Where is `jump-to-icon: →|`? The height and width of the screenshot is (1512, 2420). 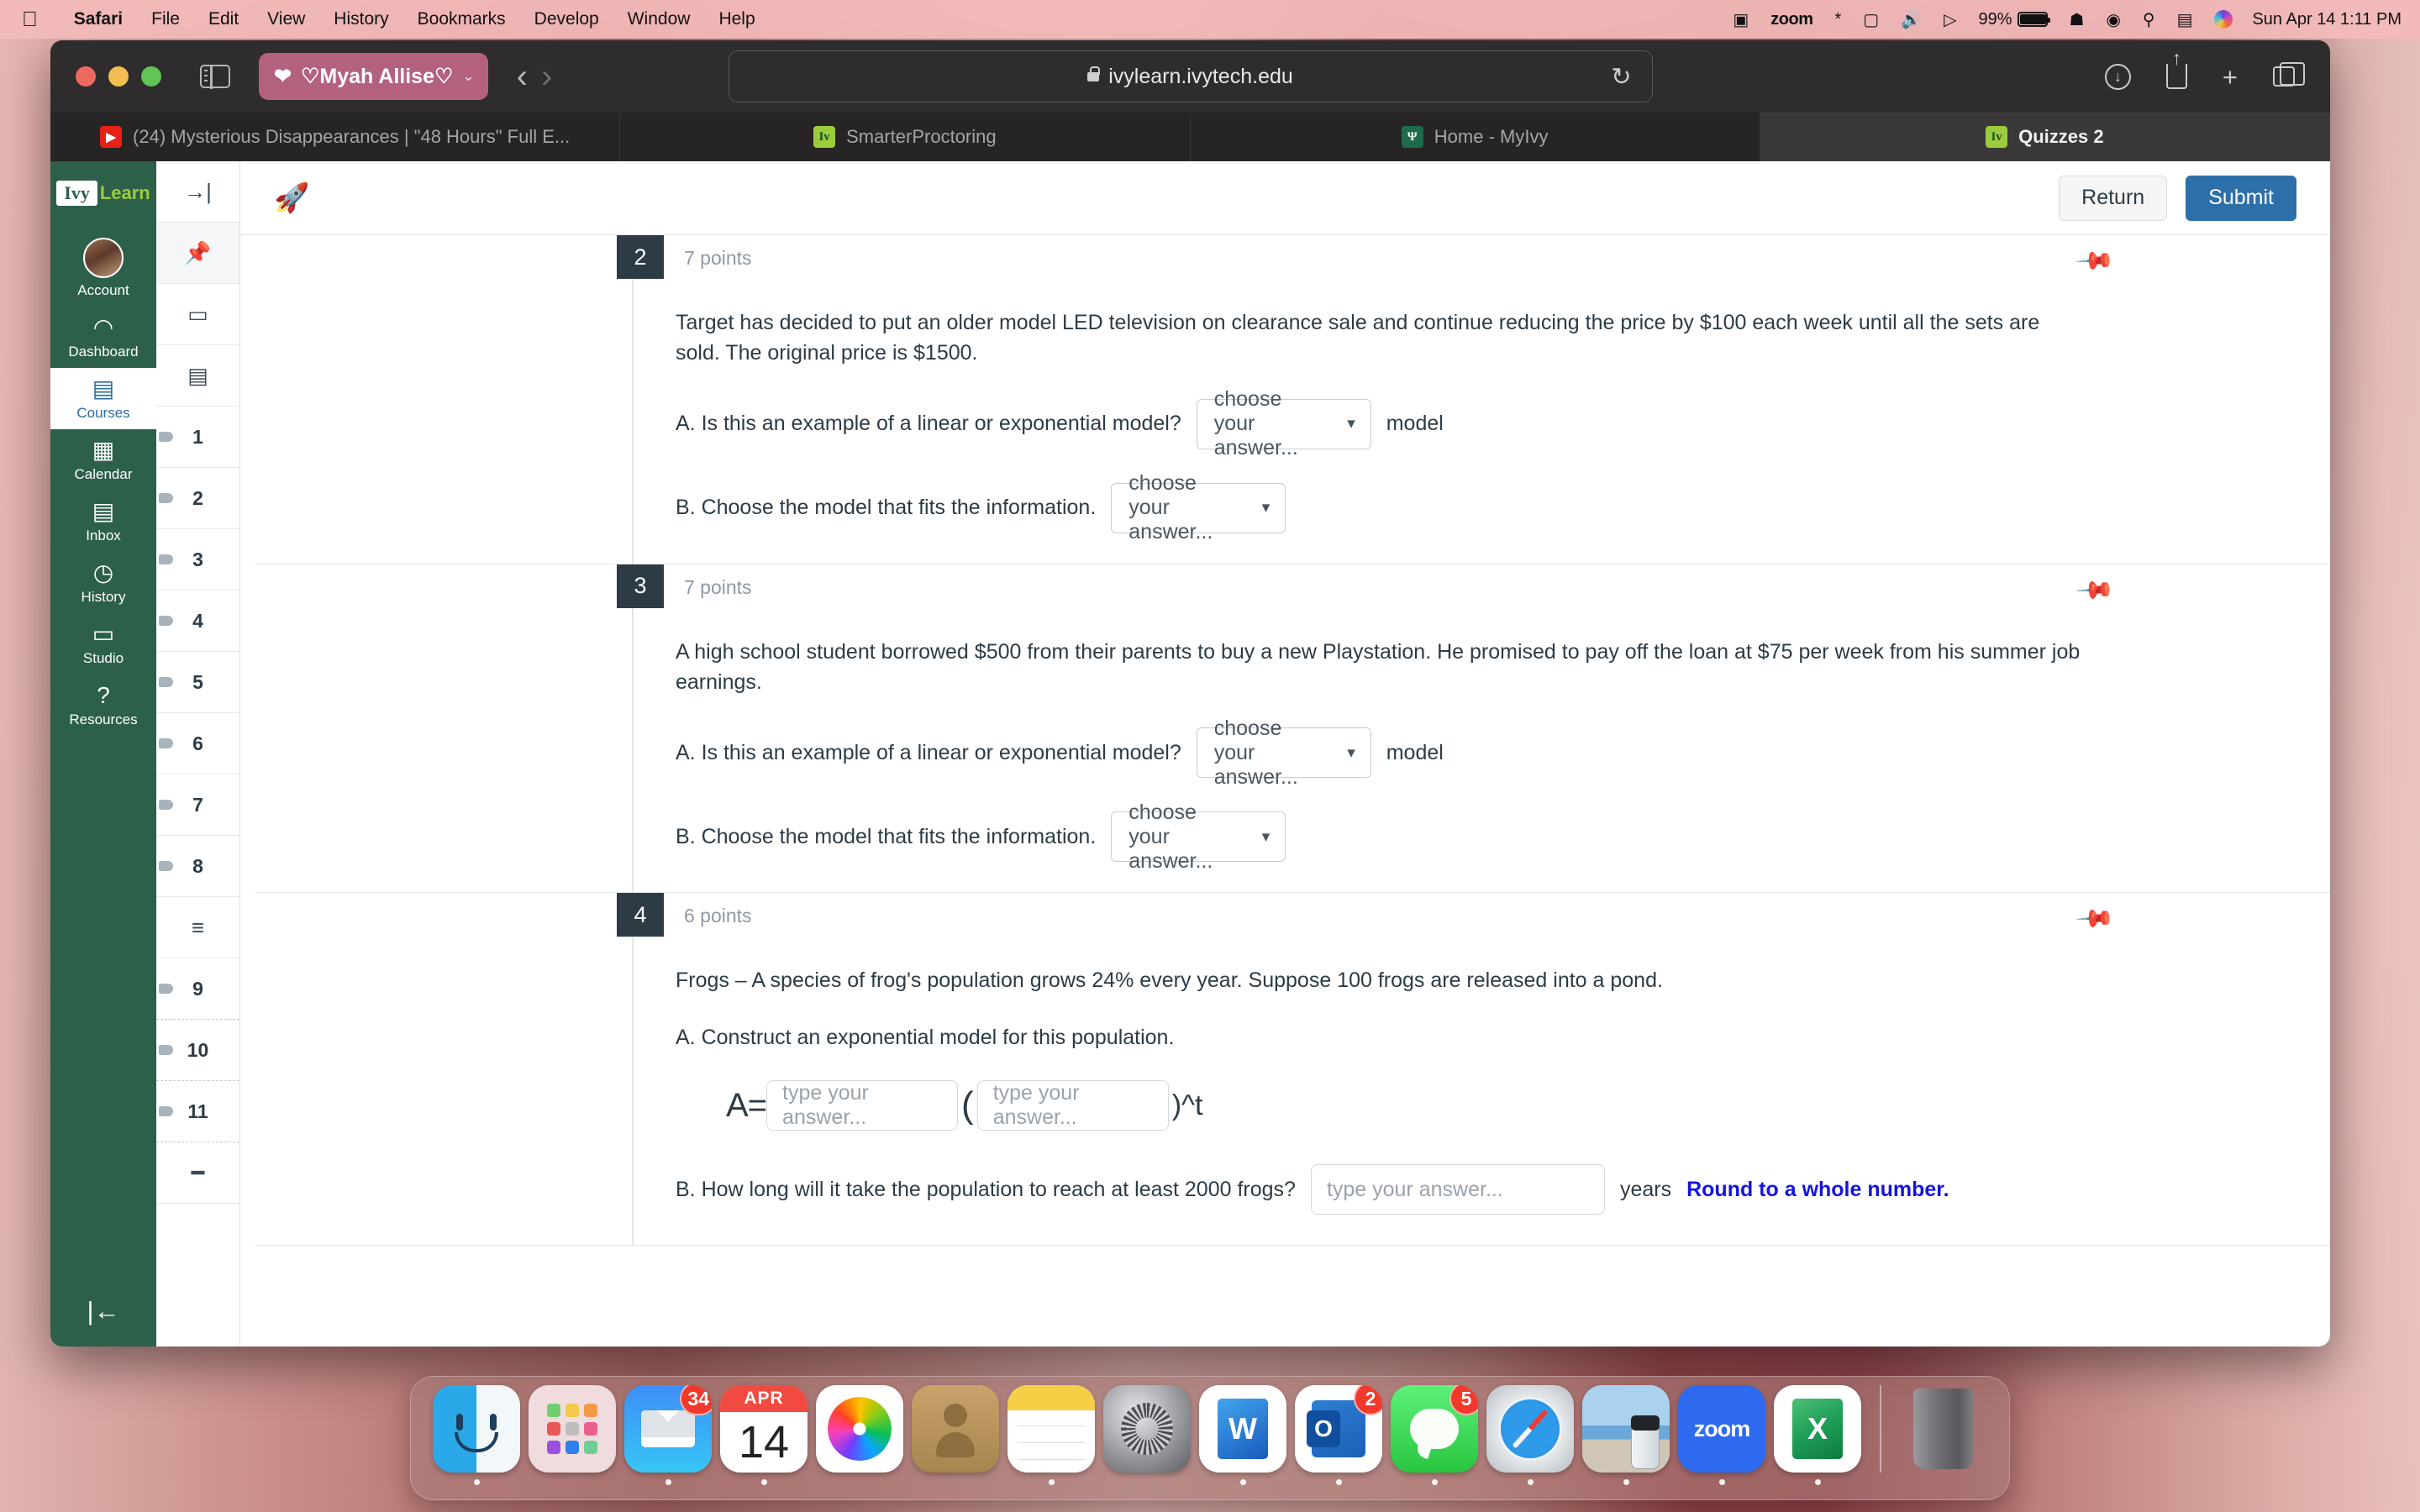 jump-to-icon: →| is located at coordinates (197, 192).